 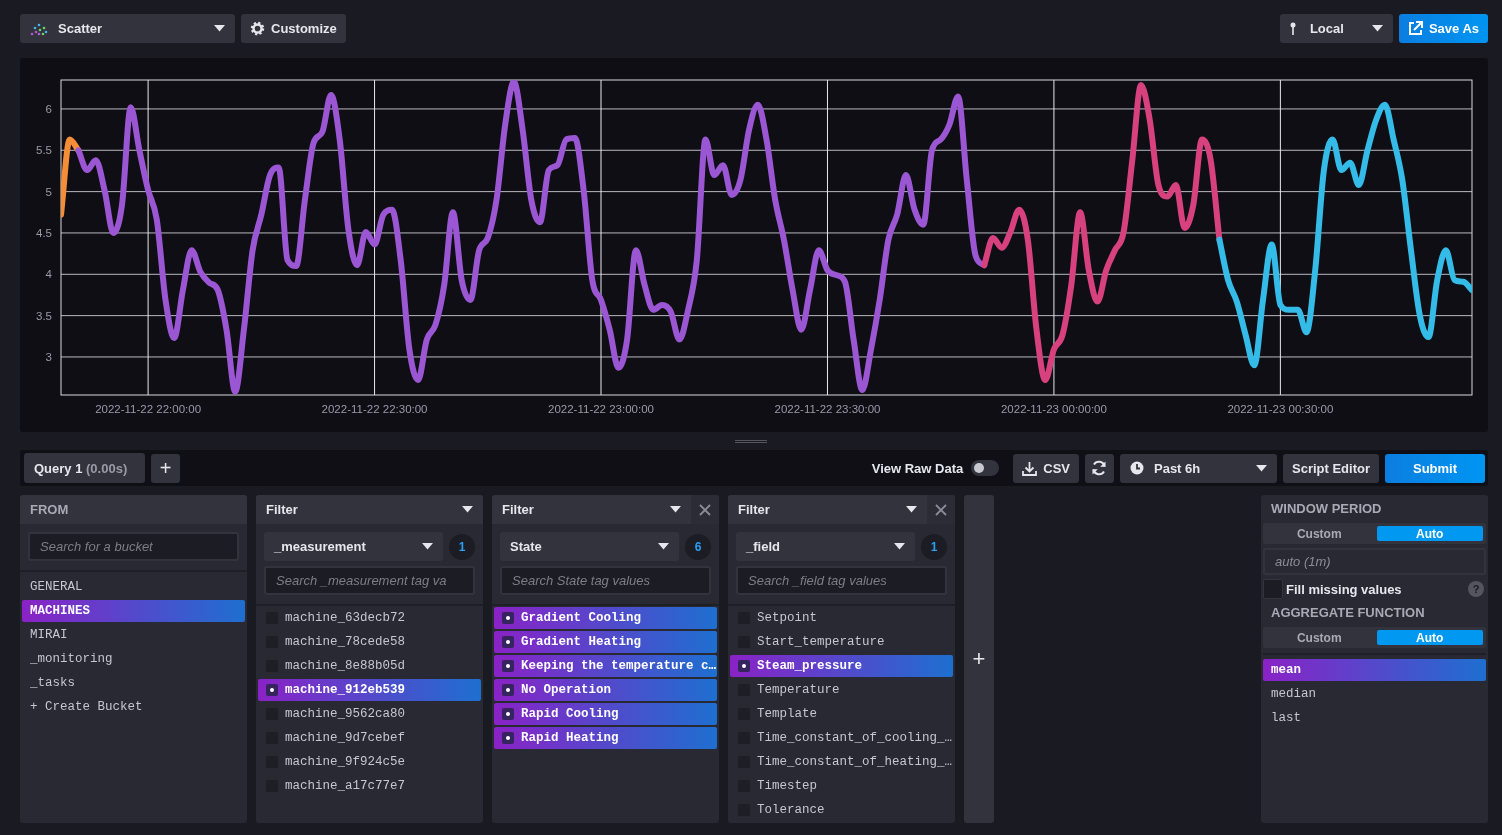 What do you see at coordinates (165, 468) in the screenshot?
I see `add-query-button: +` at bounding box center [165, 468].